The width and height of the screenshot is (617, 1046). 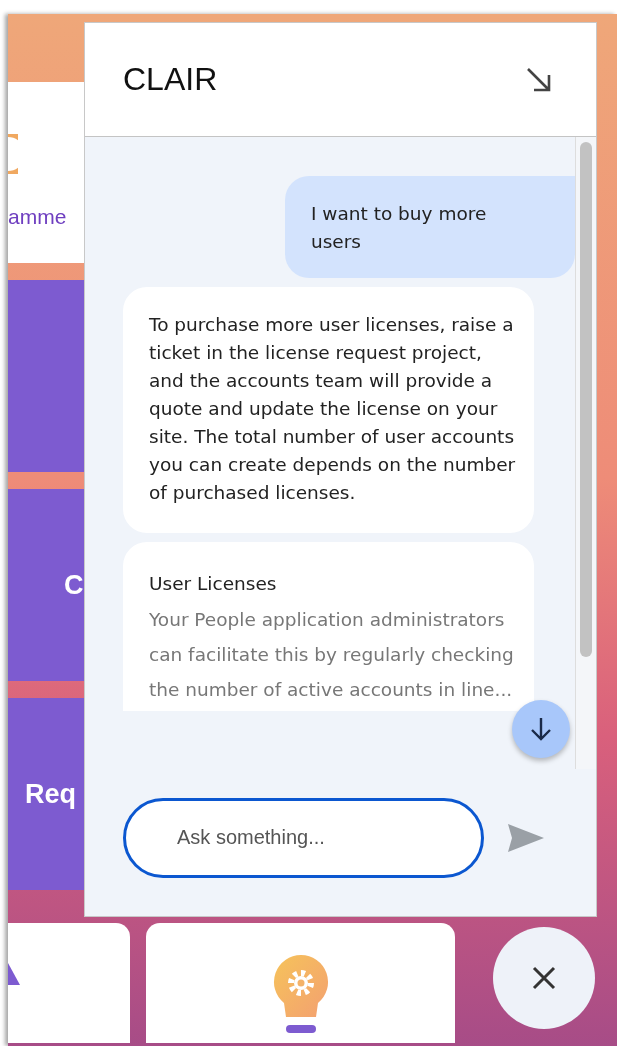 I want to click on down-arrow-icon, so click(x=541, y=729).